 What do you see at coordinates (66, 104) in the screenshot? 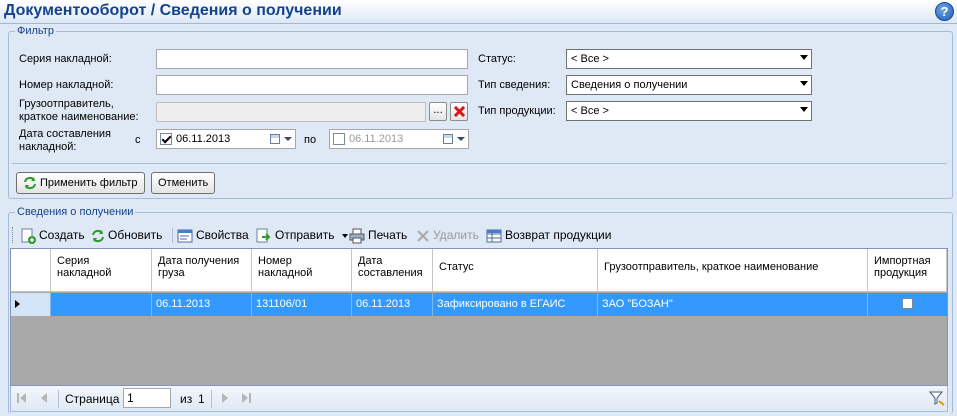
I see `shipper-label-line1: Грузоотправитель,` at bounding box center [66, 104].